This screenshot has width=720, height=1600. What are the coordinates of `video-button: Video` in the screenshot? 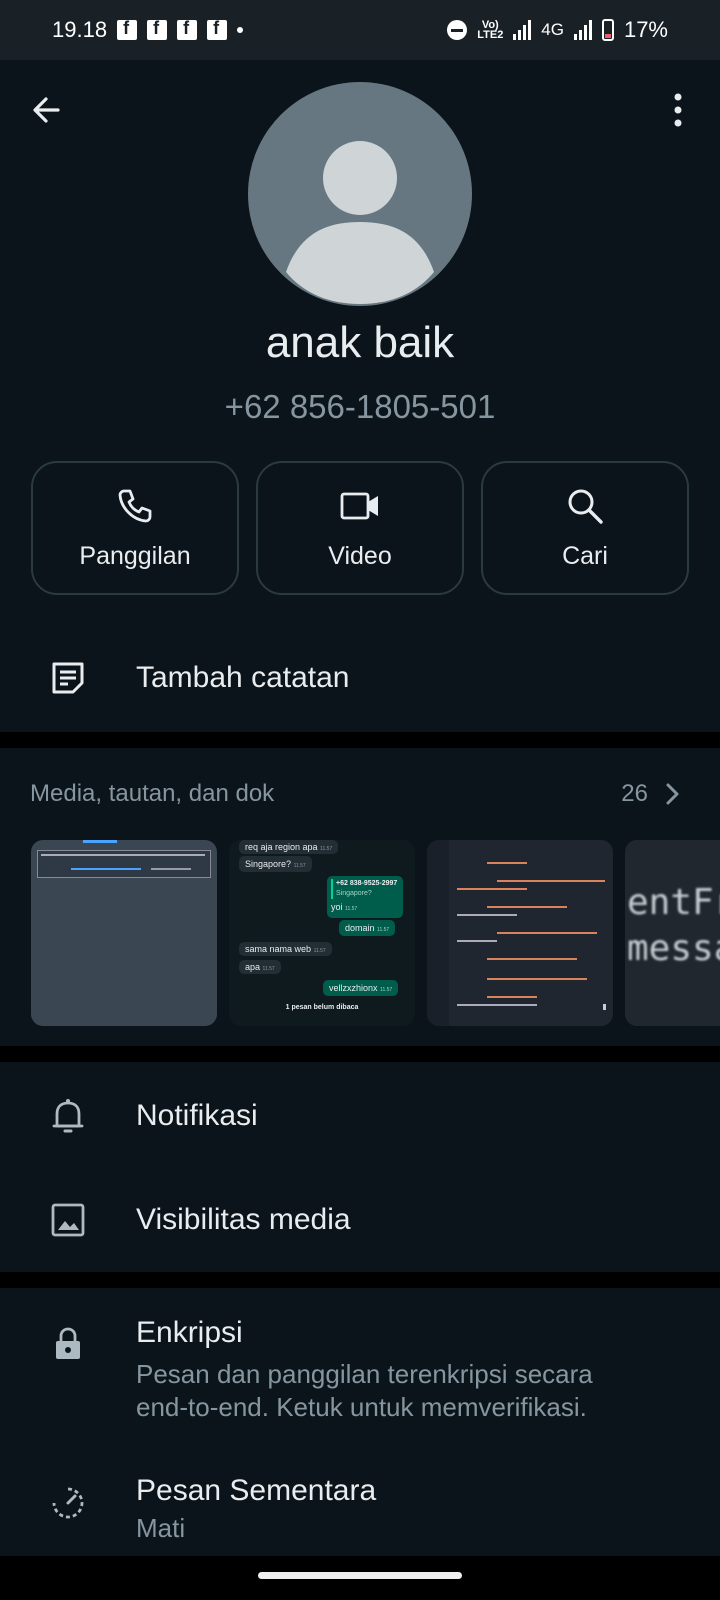 It's located at (360, 528).